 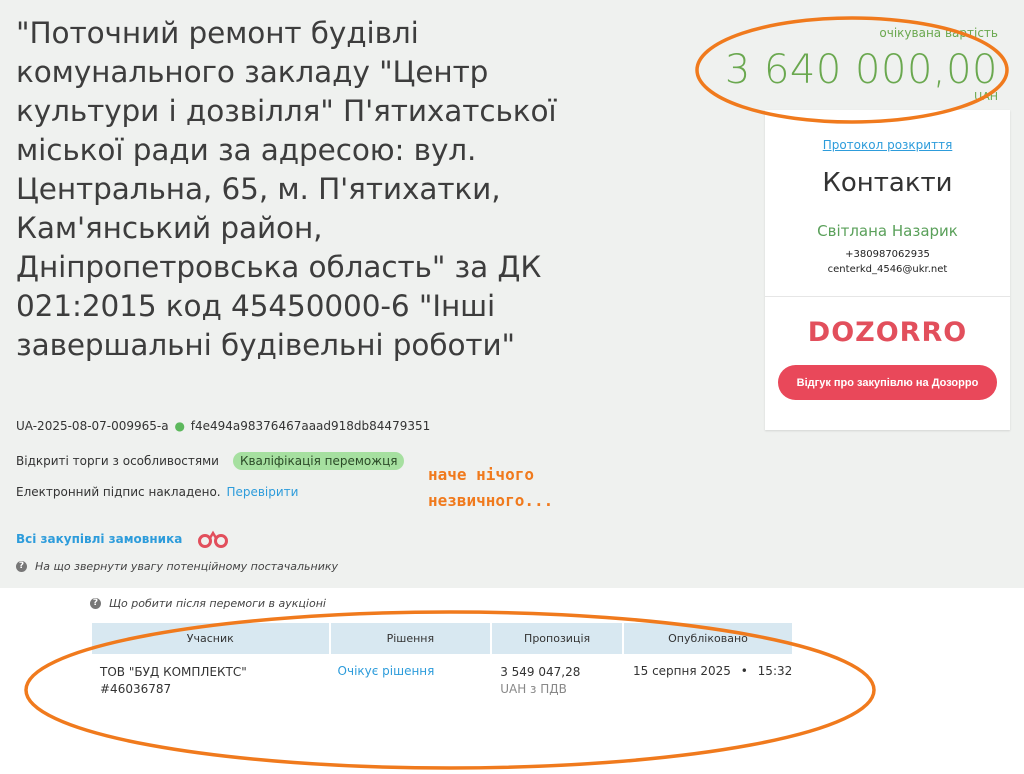 What do you see at coordinates (887, 254) in the screenshot?
I see `contact-phone: +380987062935` at bounding box center [887, 254].